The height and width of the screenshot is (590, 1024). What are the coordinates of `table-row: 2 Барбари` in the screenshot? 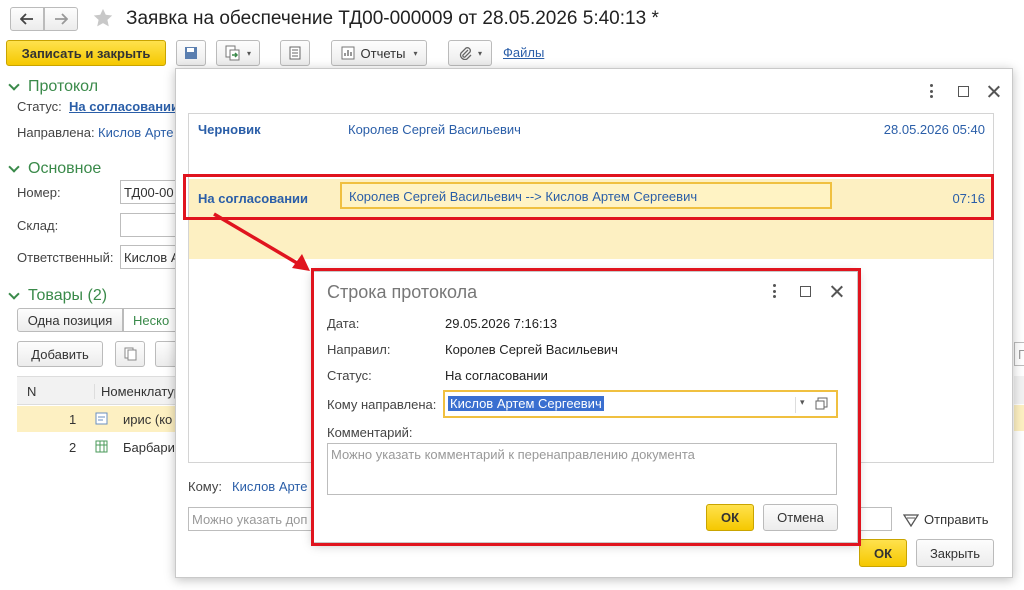 It's located at (102, 447).